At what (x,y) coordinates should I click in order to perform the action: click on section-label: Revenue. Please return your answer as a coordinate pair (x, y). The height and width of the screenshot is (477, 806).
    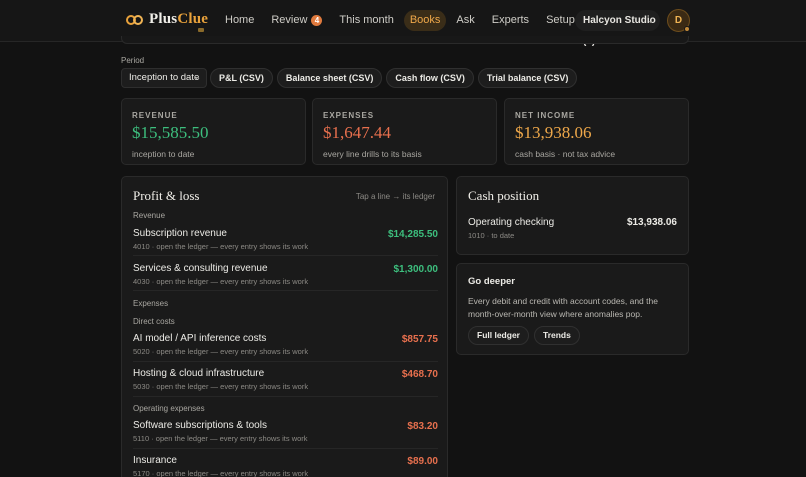
    Looking at the image, I should click on (149, 215).